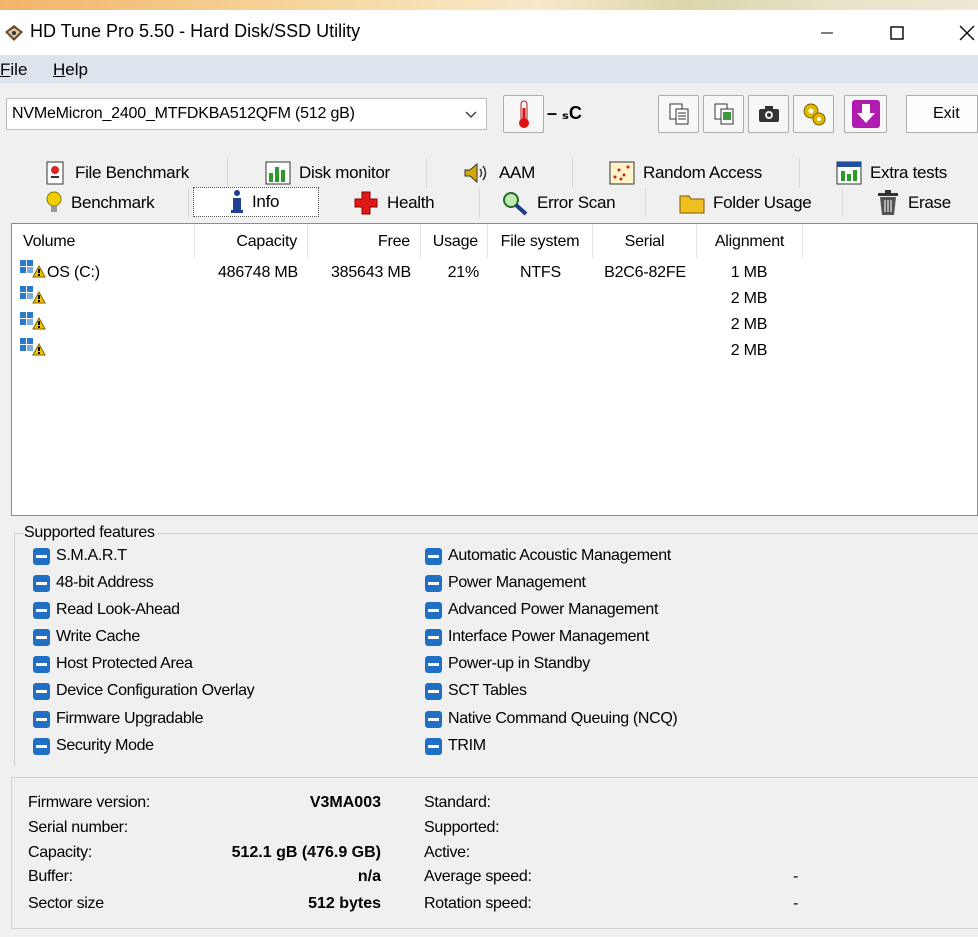 The image size is (978, 937). I want to click on feature-item: SCT Tables, so click(476, 691).